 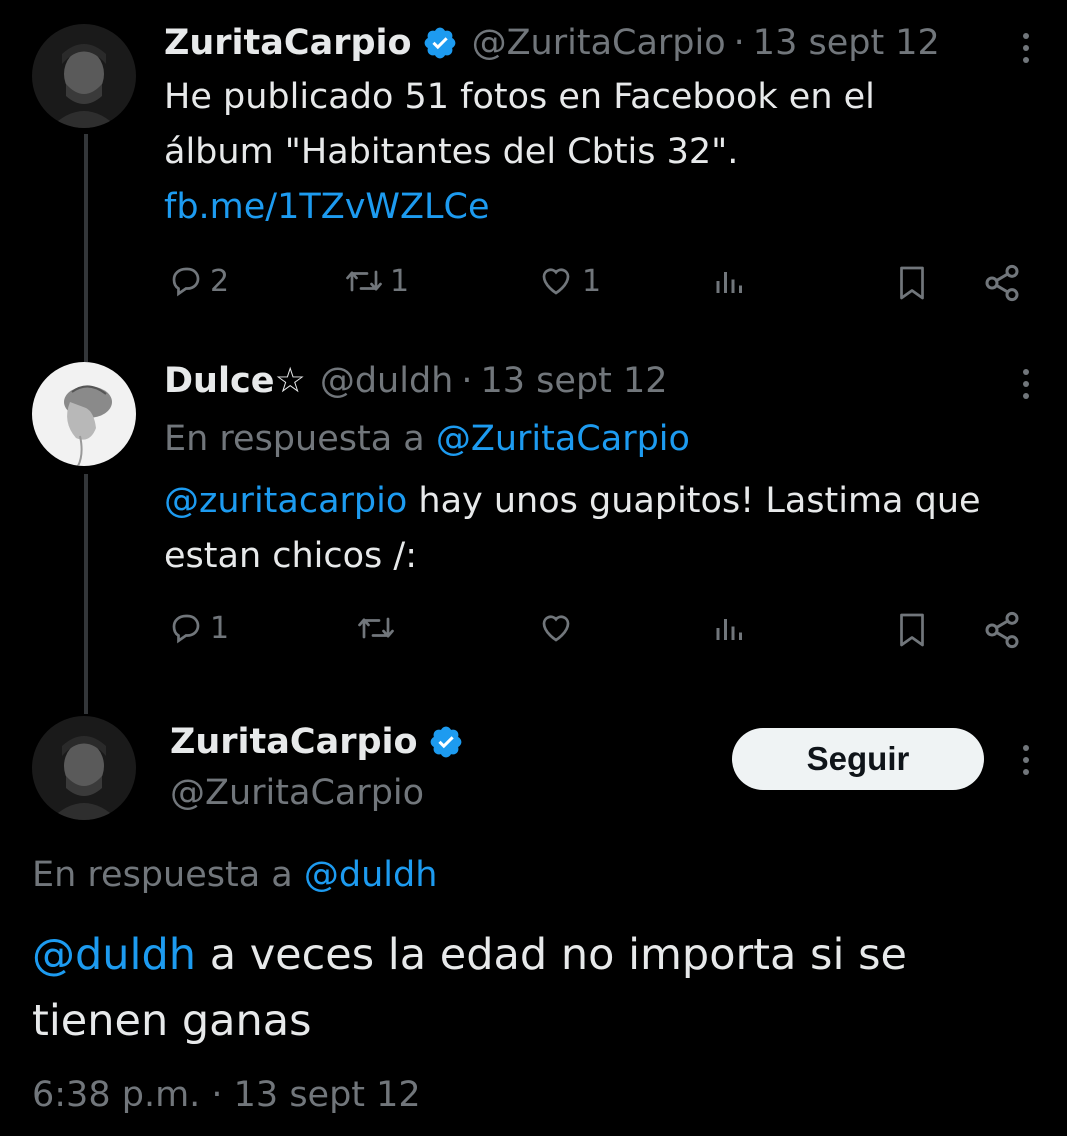 I want to click on avatar-duldh, so click(x=84, y=414).